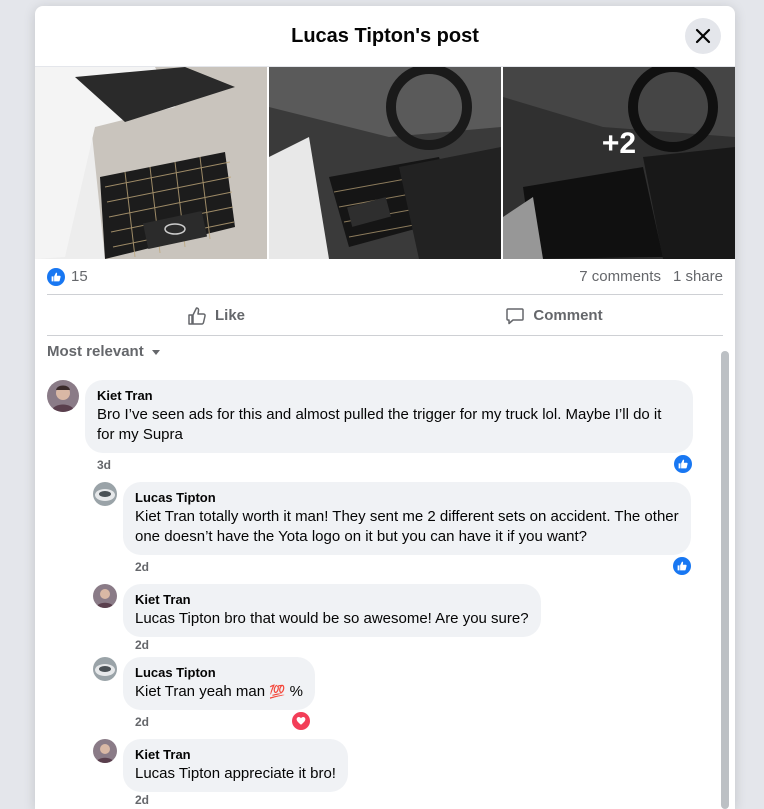 The image size is (764, 809). I want to click on close-icon, so click(703, 36).